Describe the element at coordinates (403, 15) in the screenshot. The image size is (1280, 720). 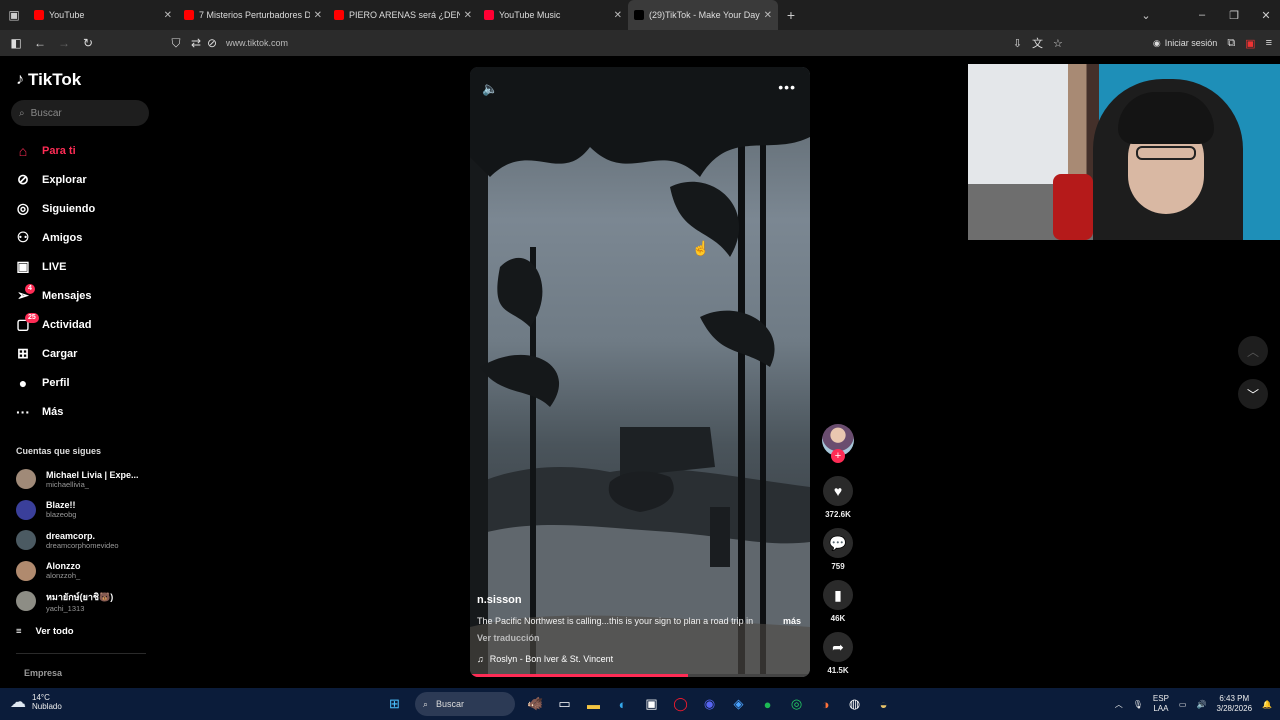
I see `browser-tab: PIERO ARENAS será ¿DENUN ✕` at that location.